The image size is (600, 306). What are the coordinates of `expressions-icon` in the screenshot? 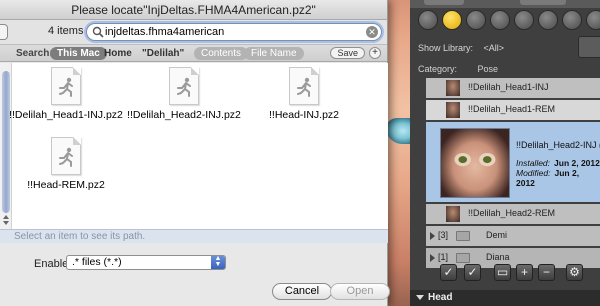 It's located at (476, 20).